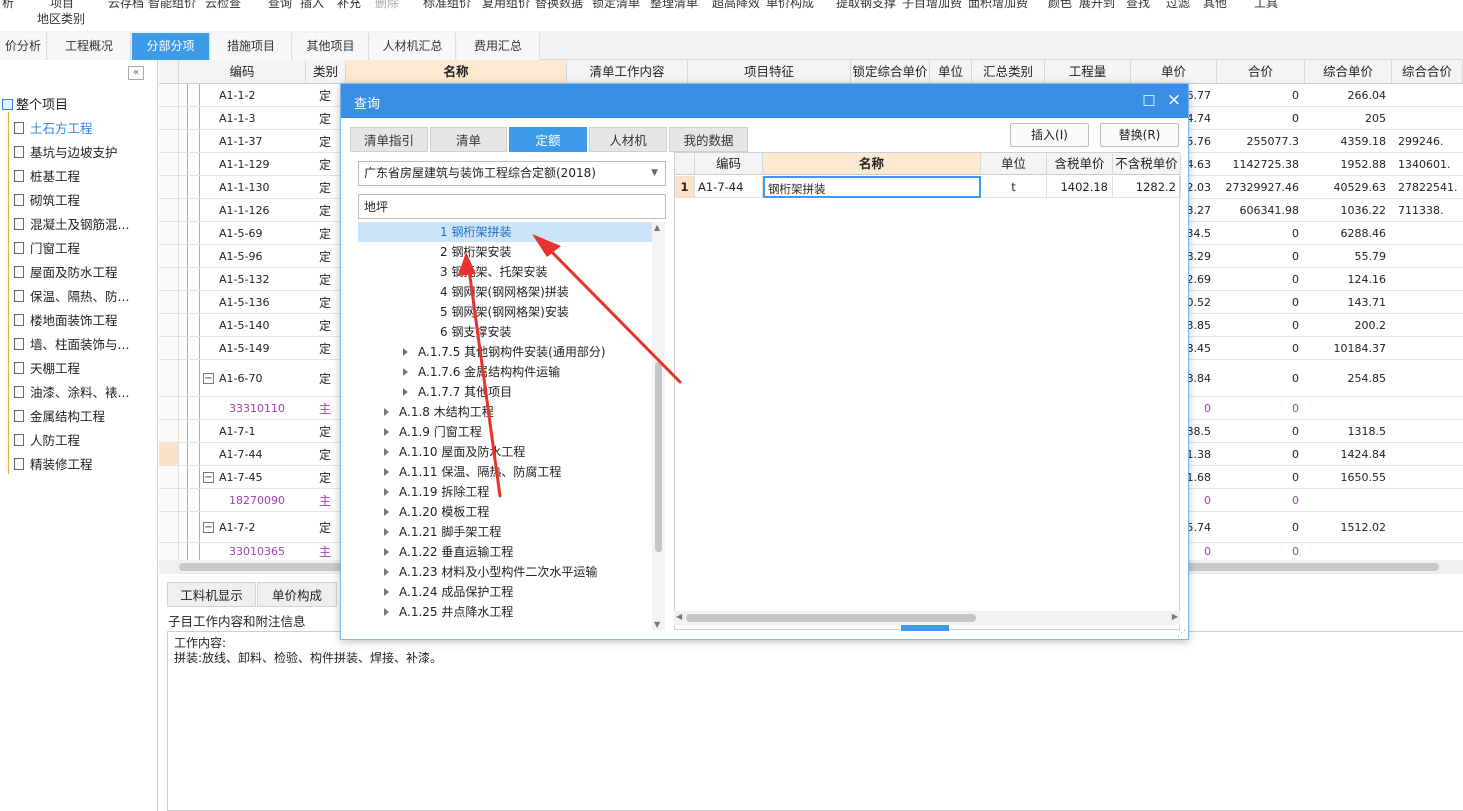  I want to click on result-horizontal-scrollbar: ◀ ▶, so click(927, 618).